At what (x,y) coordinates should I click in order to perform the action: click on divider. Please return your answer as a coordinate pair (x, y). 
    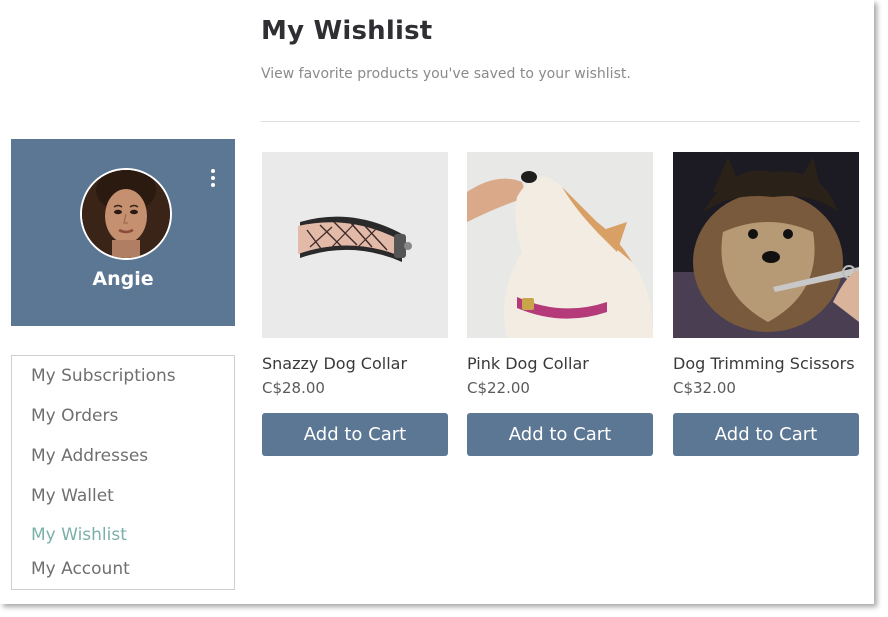
    Looking at the image, I should click on (560, 121).